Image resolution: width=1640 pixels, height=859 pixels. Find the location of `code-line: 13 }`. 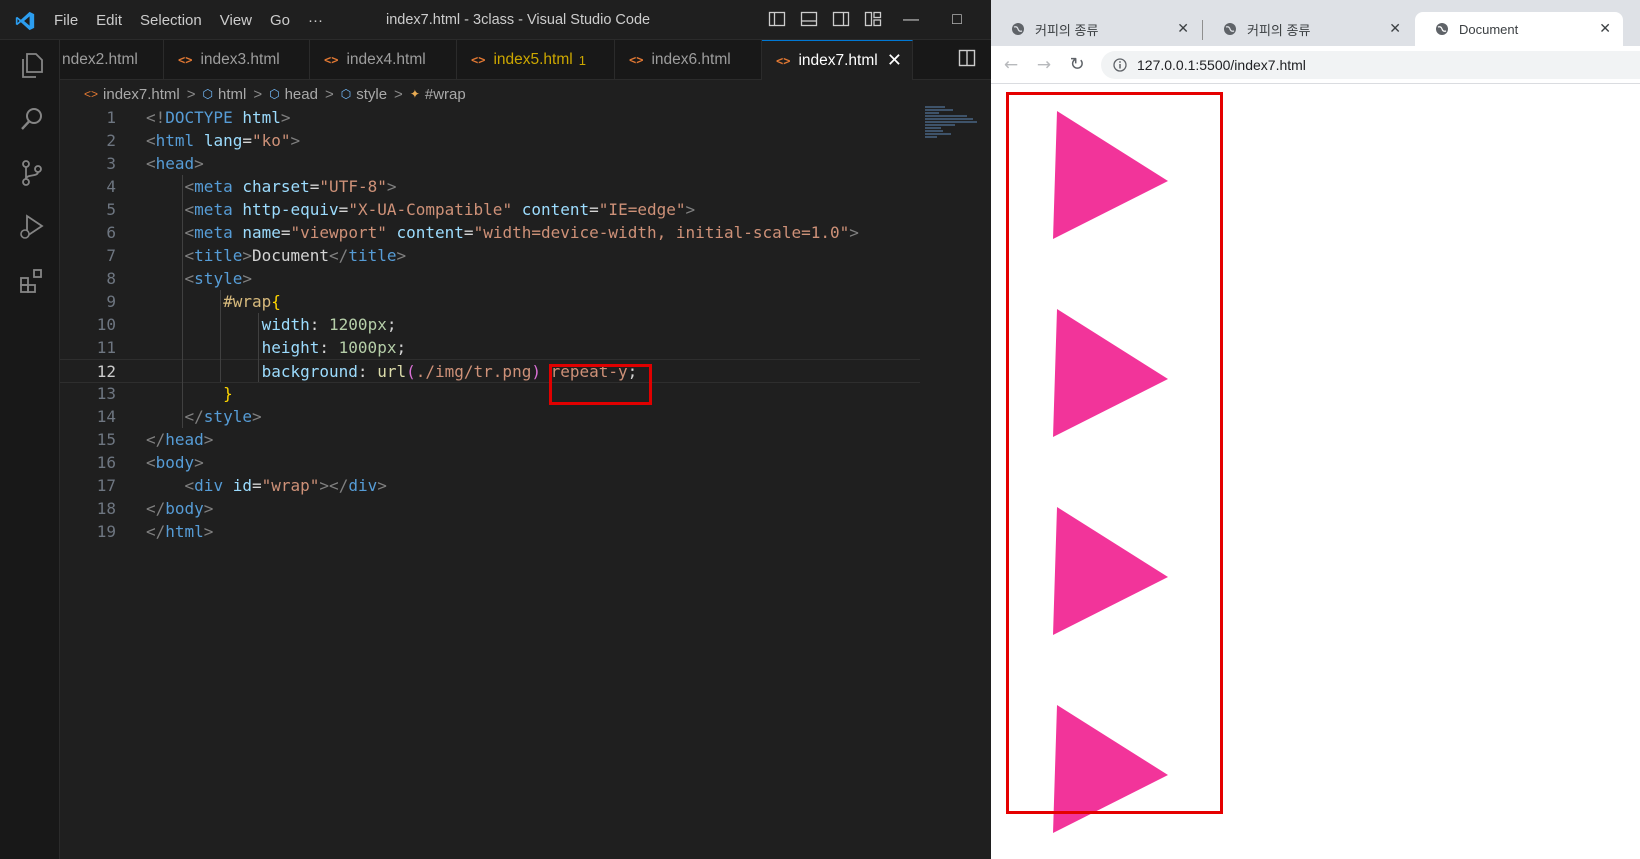

code-line: 13 } is located at coordinates (490, 394).